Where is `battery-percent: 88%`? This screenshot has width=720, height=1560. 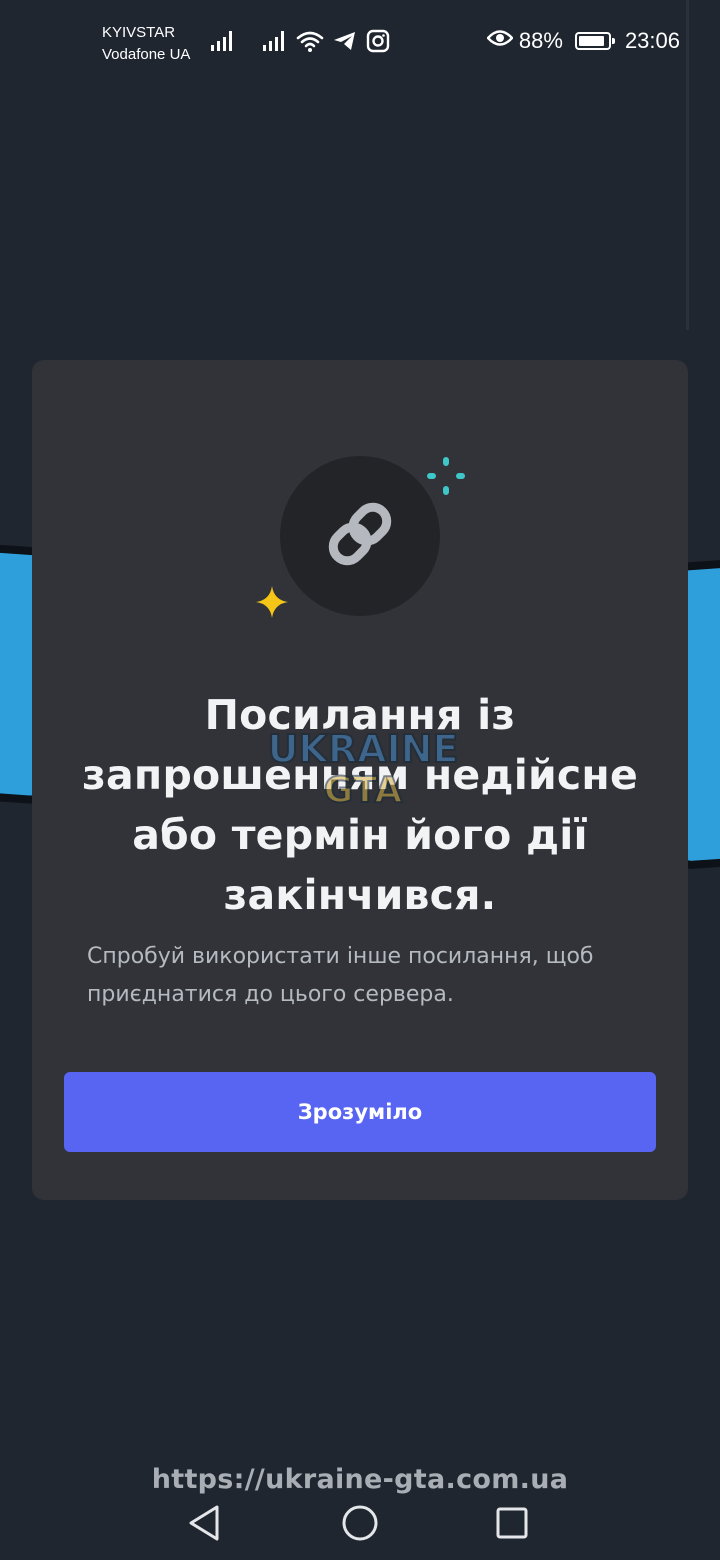 battery-percent: 88% is located at coordinates (540, 40).